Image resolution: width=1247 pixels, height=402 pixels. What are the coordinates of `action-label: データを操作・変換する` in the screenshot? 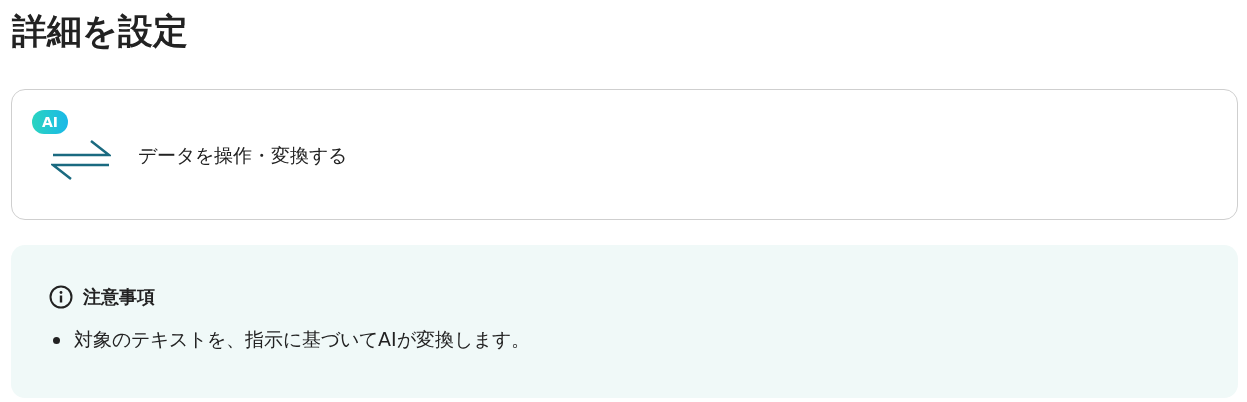 It's located at (242, 155).